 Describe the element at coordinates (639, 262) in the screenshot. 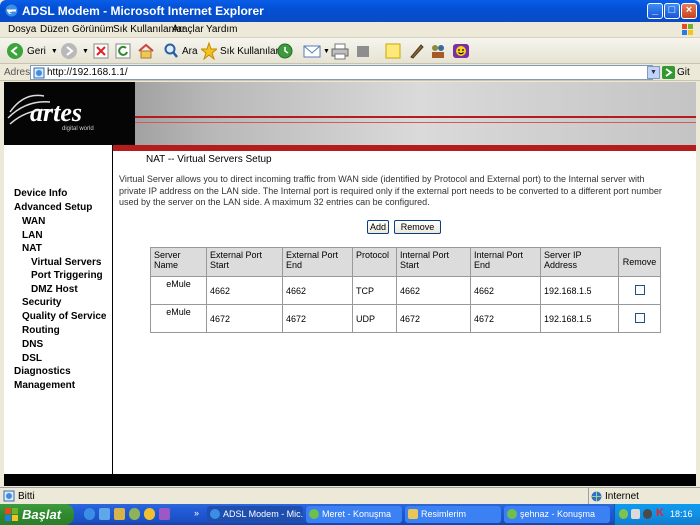

I see `col-remove: Remove` at that location.